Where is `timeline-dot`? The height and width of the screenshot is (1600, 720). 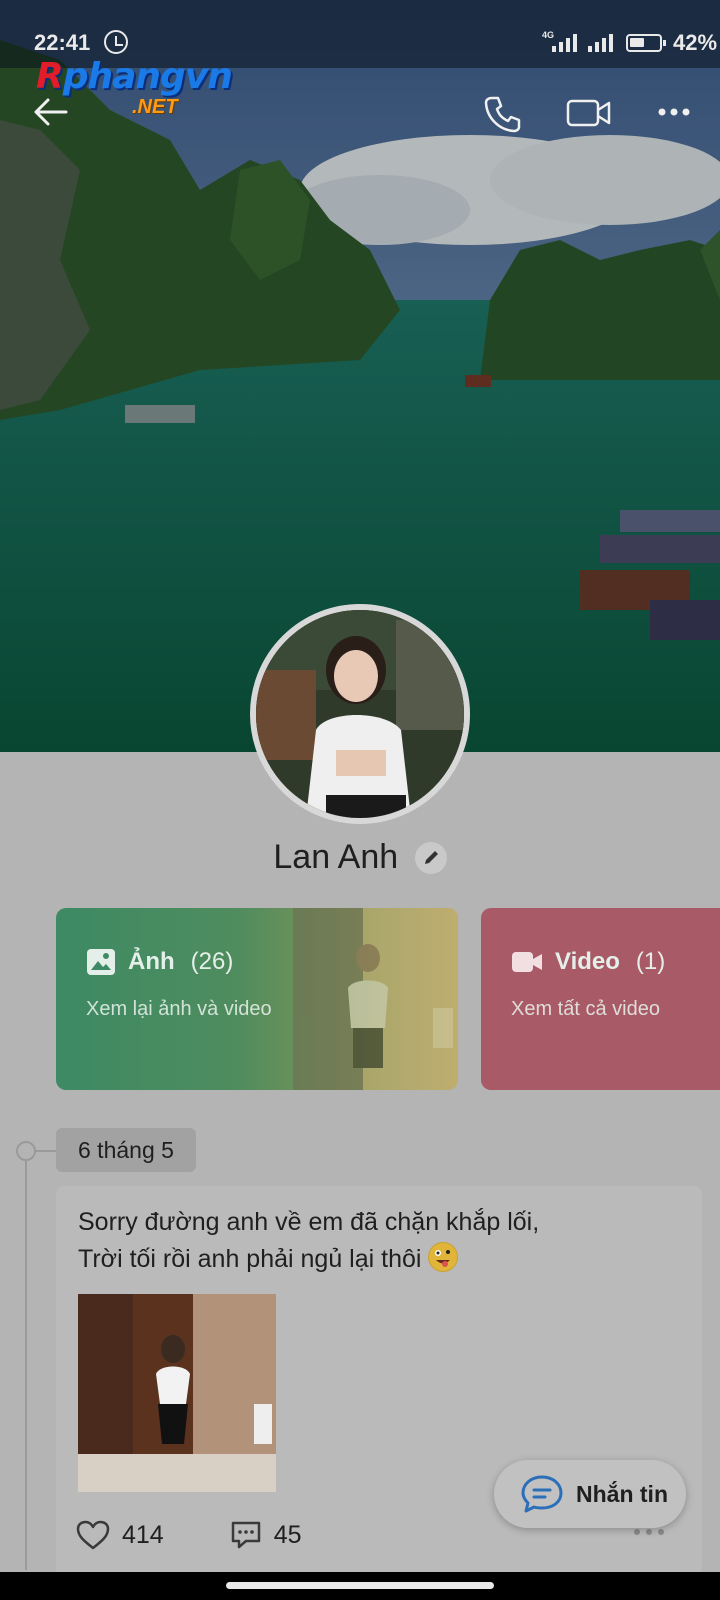
timeline-dot is located at coordinates (26, 1151).